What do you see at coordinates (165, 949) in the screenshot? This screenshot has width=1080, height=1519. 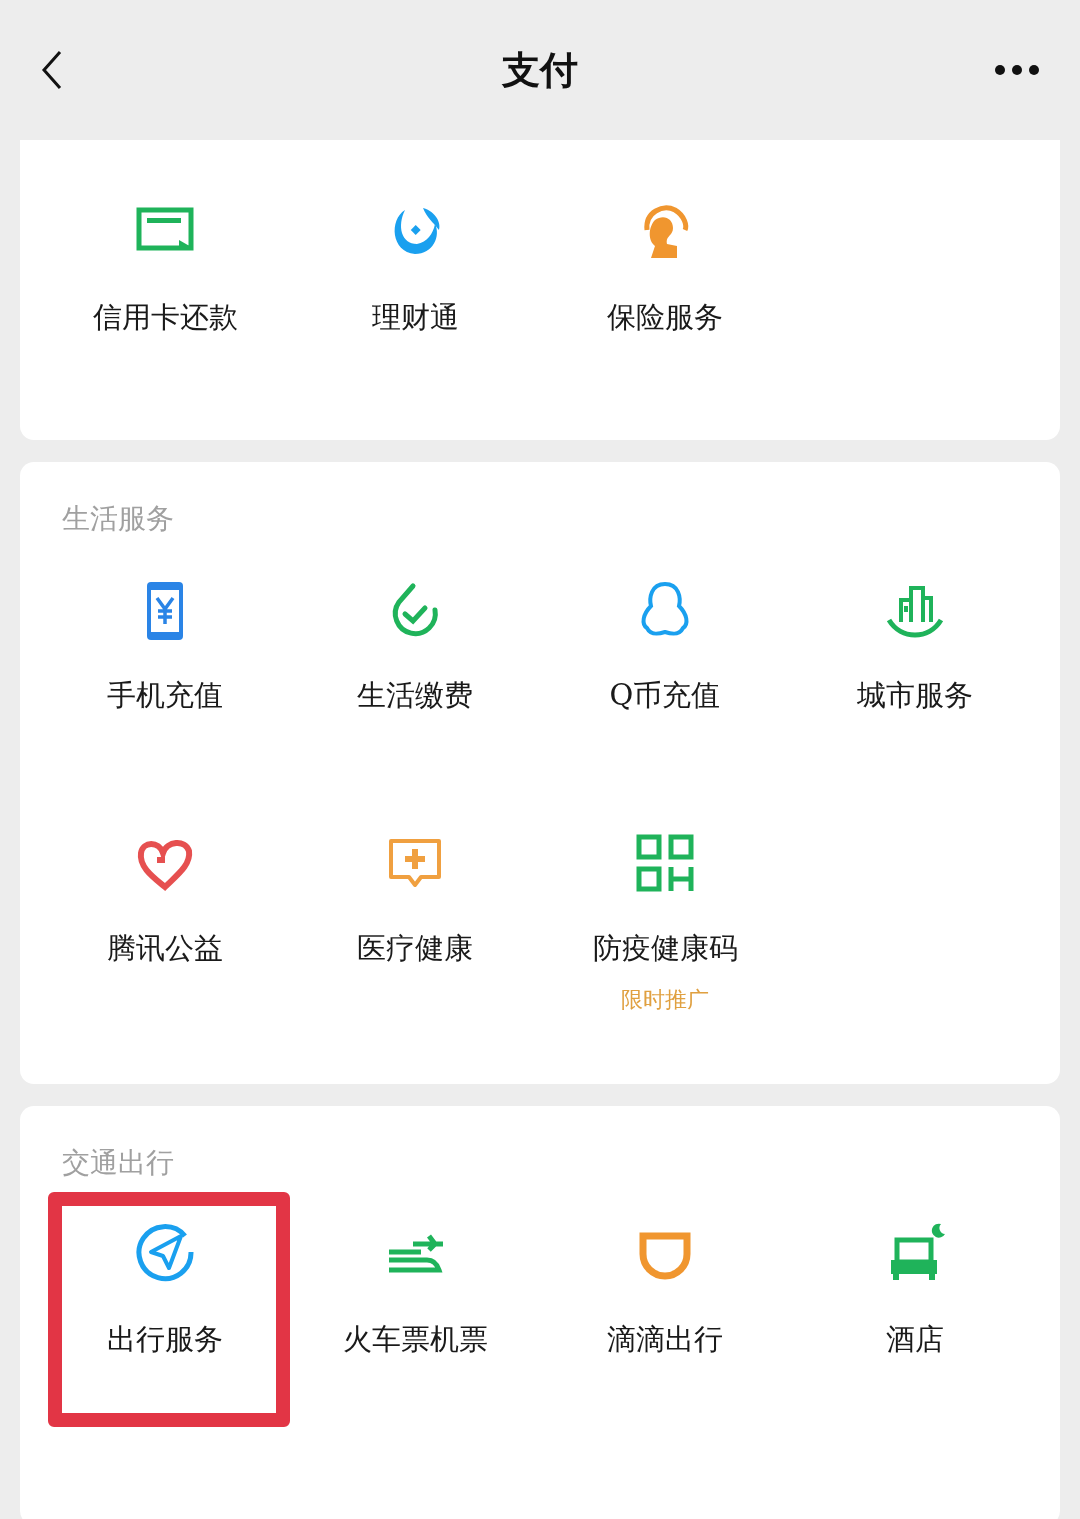 I see `service-label: 腾讯公益` at bounding box center [165, 949].